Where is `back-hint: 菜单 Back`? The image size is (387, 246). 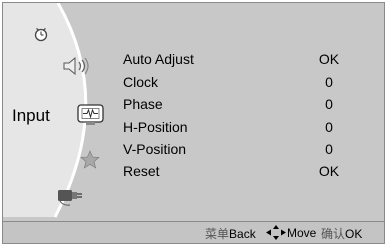 back-hint: 菜单 Back is located at coordinates (230, 233).